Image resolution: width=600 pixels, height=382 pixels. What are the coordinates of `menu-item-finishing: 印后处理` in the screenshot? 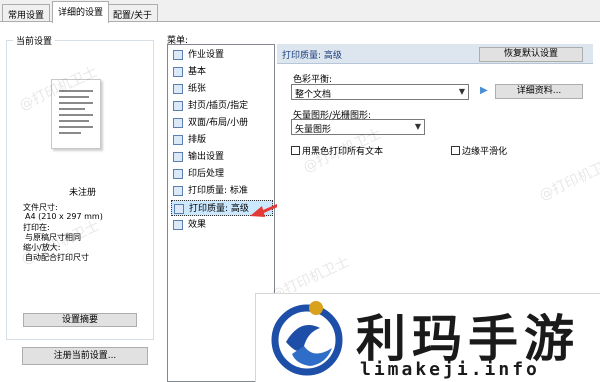 It's located at (222, 174).